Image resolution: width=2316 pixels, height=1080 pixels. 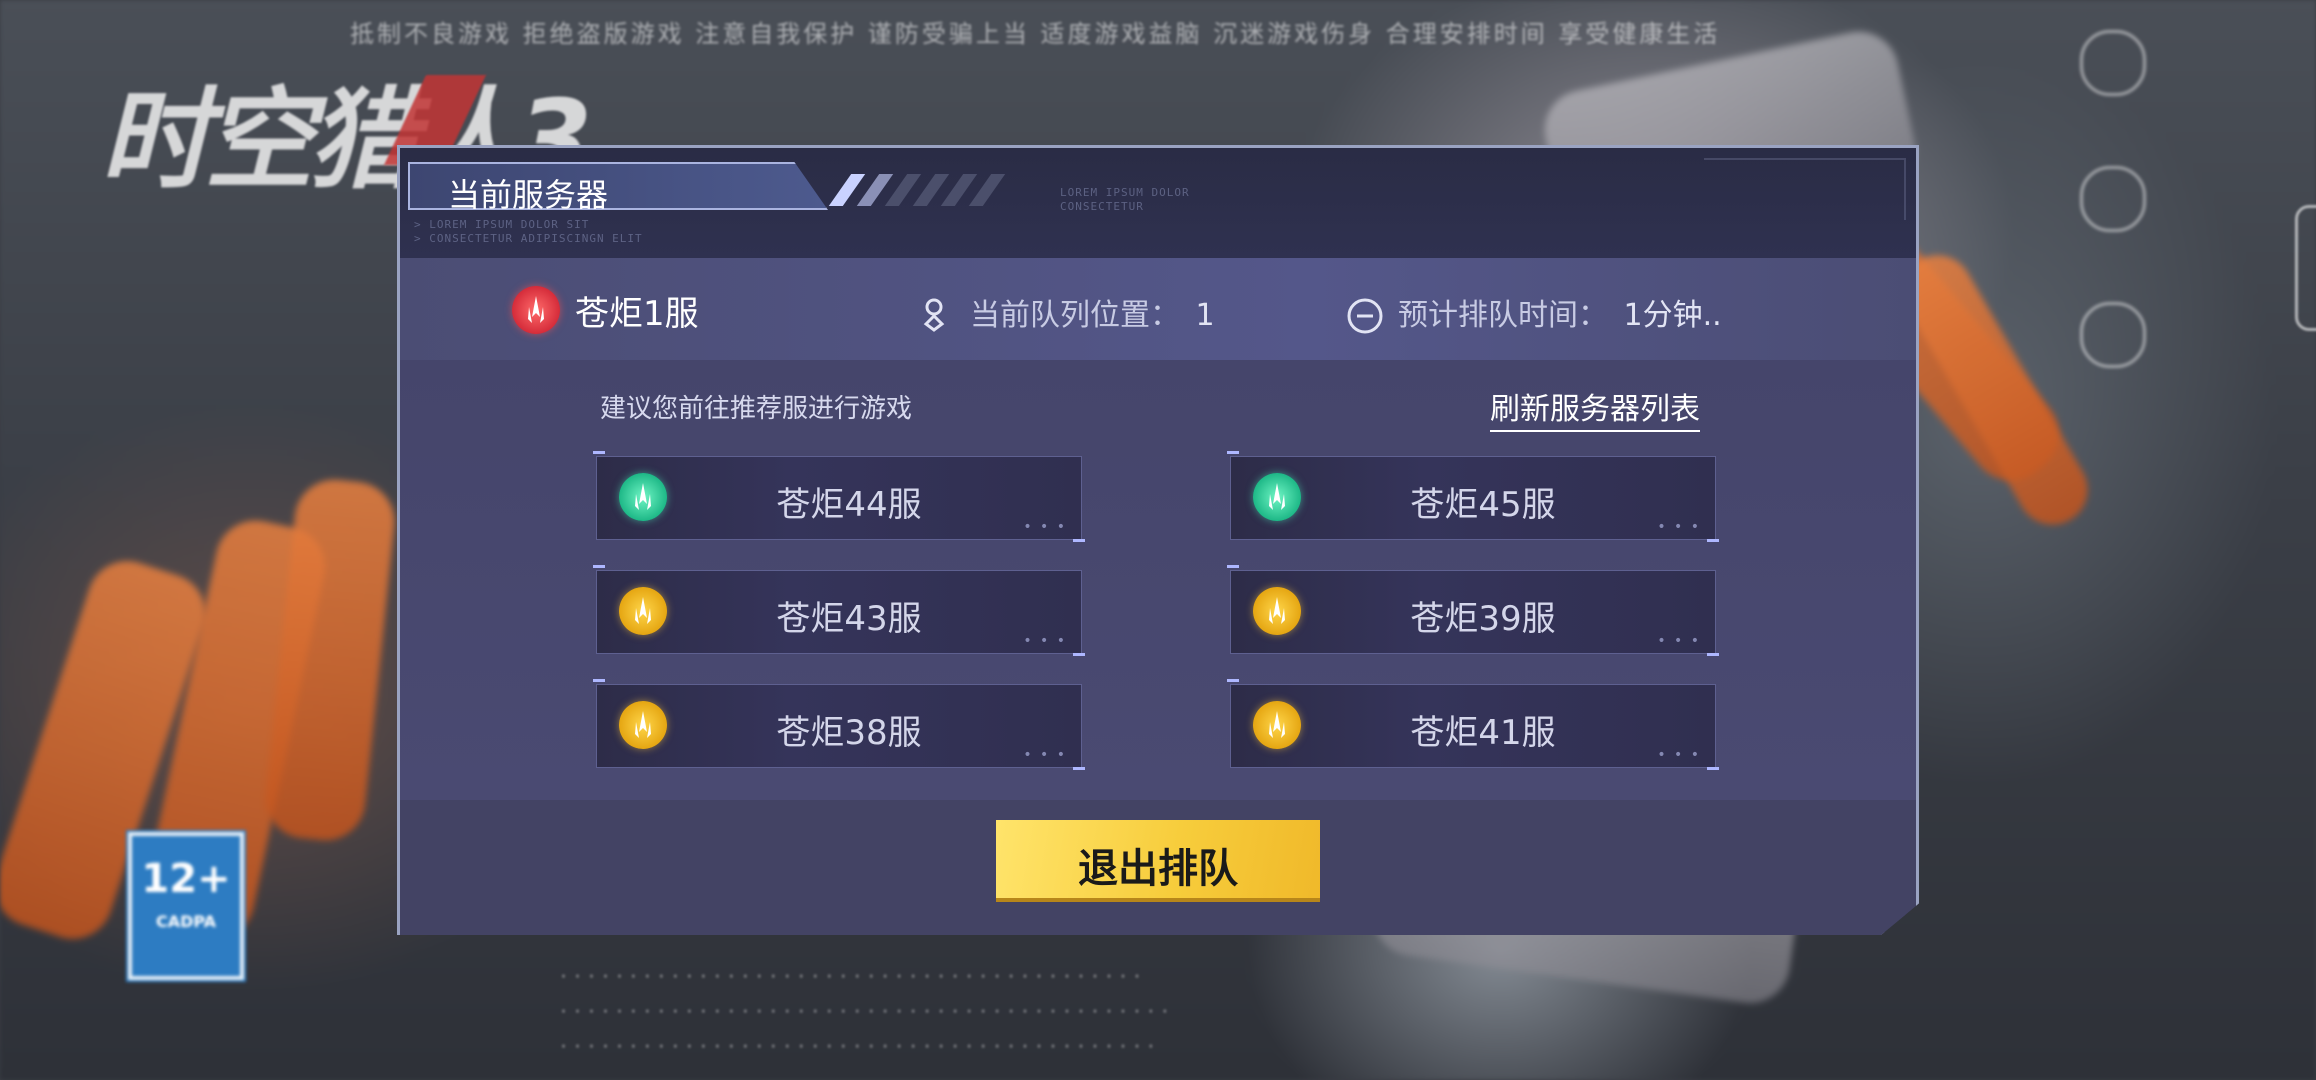 What do you see at coordinates (934, 315) in the screenshot?
I see `location-pin-icon` at bounding box center [934, 315].